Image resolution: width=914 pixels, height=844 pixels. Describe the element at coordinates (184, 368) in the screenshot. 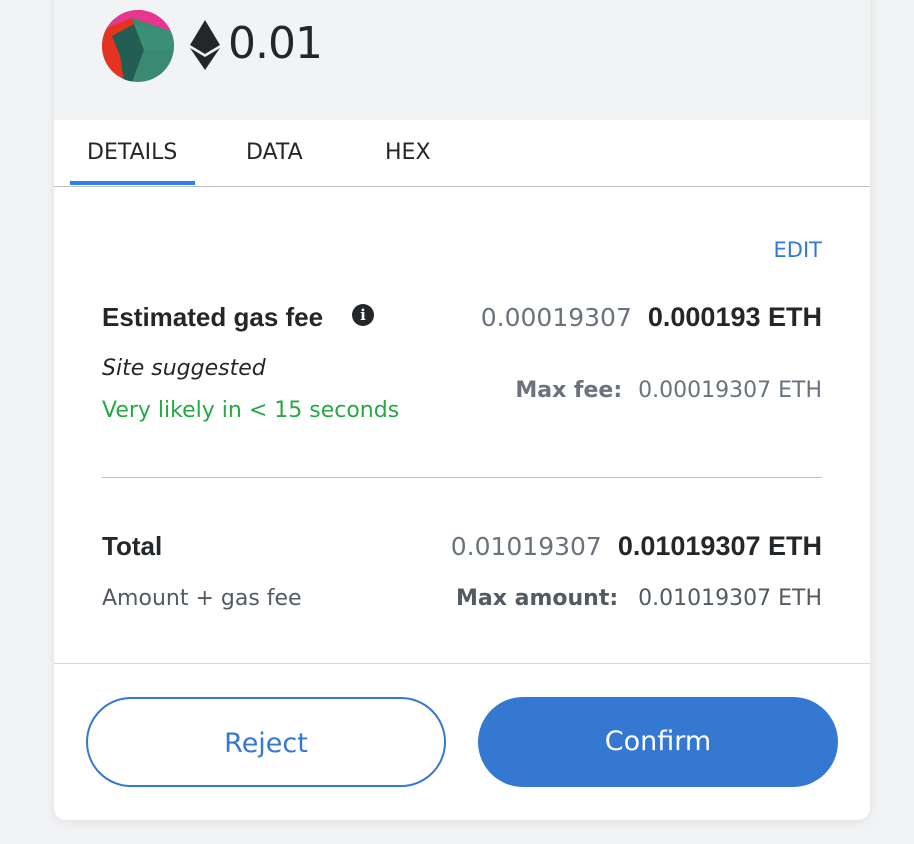

I see `gas-fee-source: Site suggested` at that location.